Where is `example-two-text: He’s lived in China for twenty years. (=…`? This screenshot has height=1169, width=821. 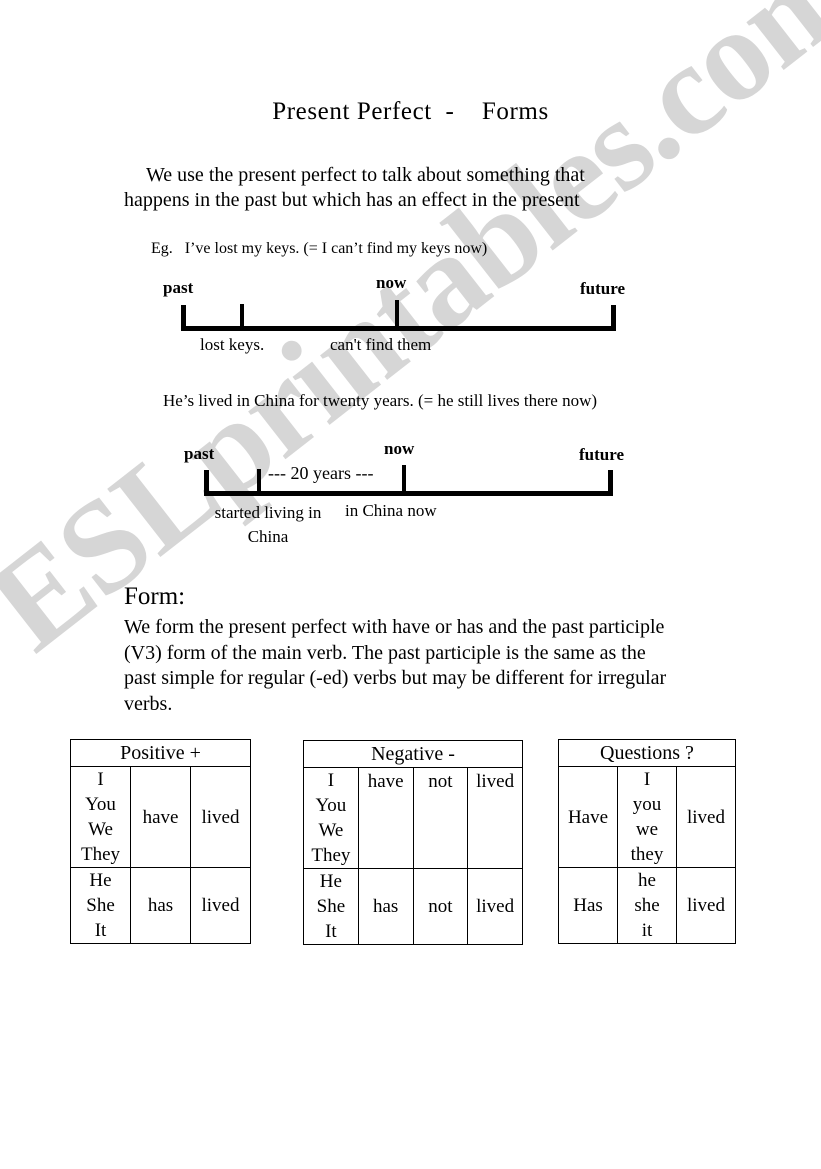
example-two-text: He’s lived in China for twenty years. (=… is located at coordinates (380, 400).